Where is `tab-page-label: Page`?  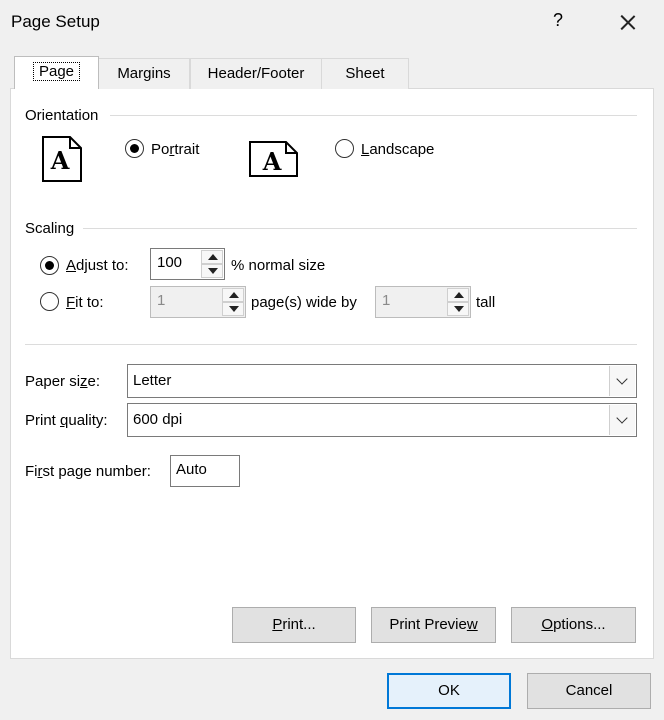 tab-page-label: Page is located at coordinates (56, 71).